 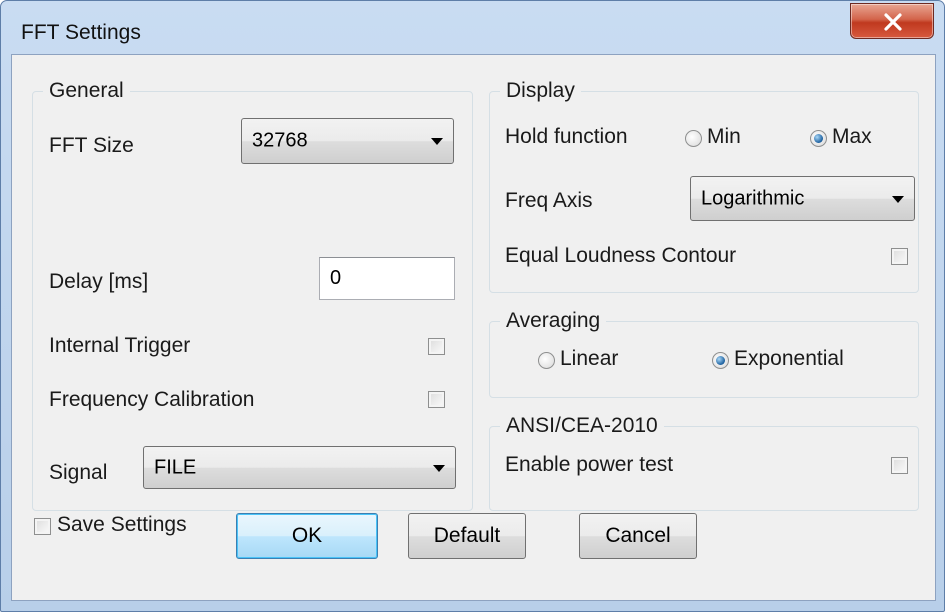 What do you see at coordinates (553, 321) in the screenshot?
I see `averaging-group-label: Averaging` at bounding box center [553, 321].